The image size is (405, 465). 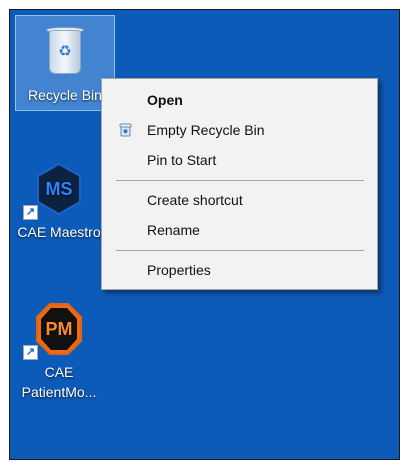 I want to click on menu-item-empty-recycle-bin: Empty Recycle Bin, so click(x=239, y=130).